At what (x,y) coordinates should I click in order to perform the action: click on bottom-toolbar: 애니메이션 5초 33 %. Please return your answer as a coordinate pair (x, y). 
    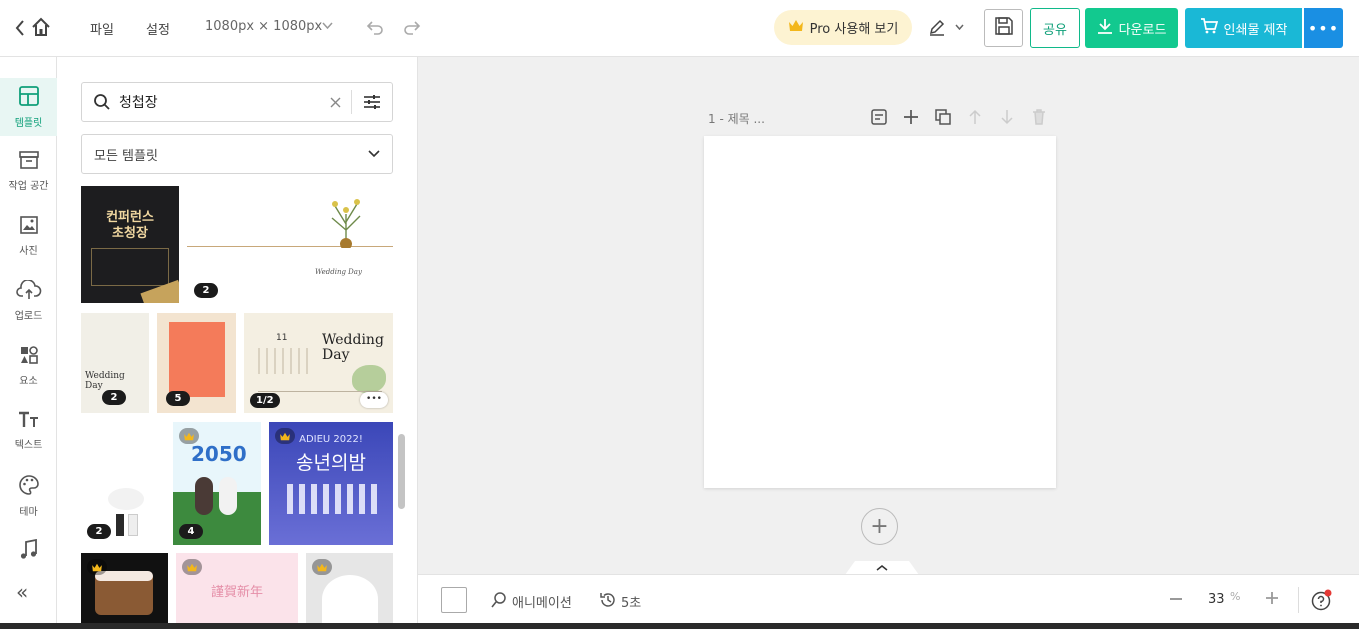
    Looking at the image, I should click on (888, 598).